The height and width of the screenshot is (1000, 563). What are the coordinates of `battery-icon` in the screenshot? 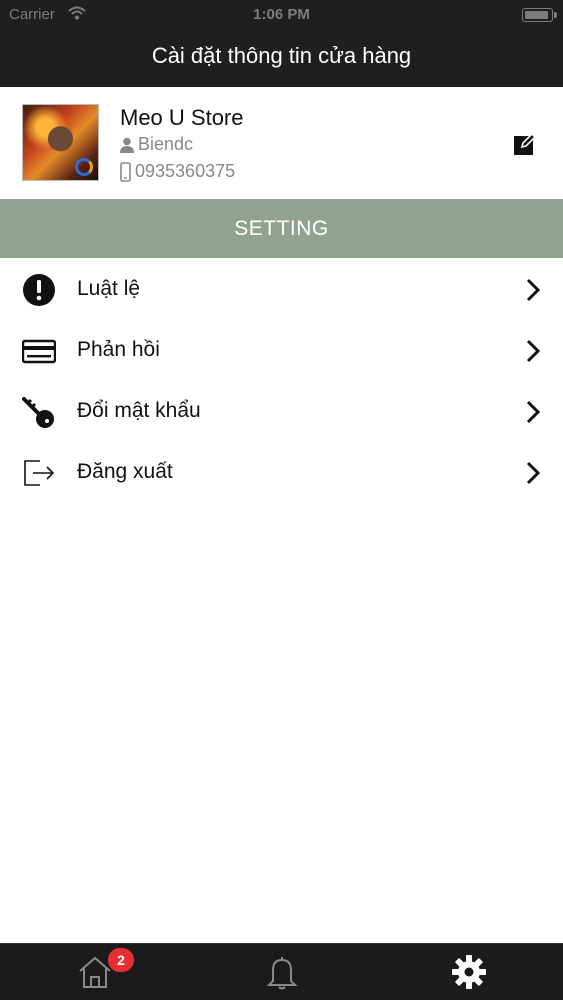 It's located at (539, 15).